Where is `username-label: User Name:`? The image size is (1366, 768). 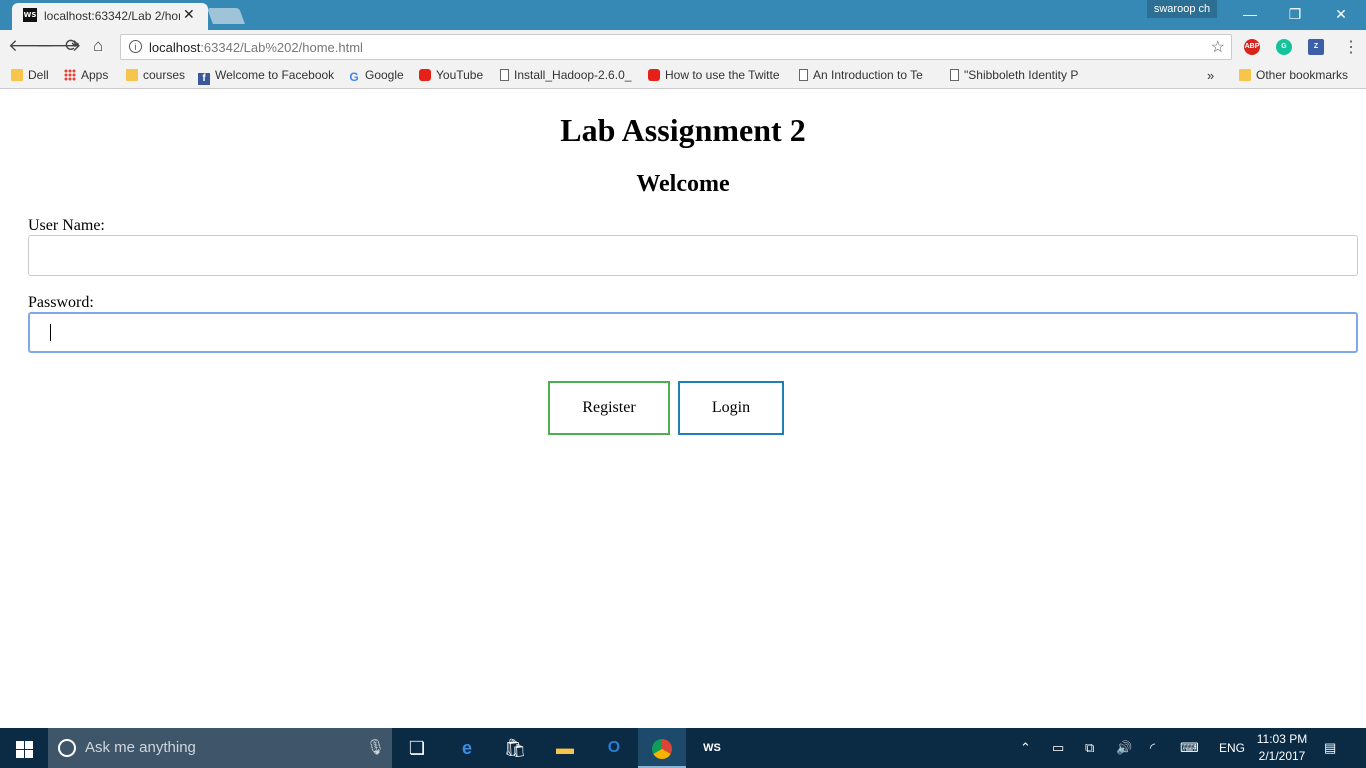
username-label: User Name: is located at coordinates (66, 225).